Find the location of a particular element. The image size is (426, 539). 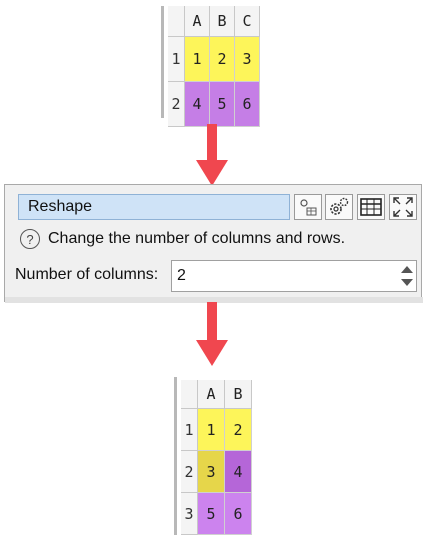

data-table-button is located at coordinates (371, 207).